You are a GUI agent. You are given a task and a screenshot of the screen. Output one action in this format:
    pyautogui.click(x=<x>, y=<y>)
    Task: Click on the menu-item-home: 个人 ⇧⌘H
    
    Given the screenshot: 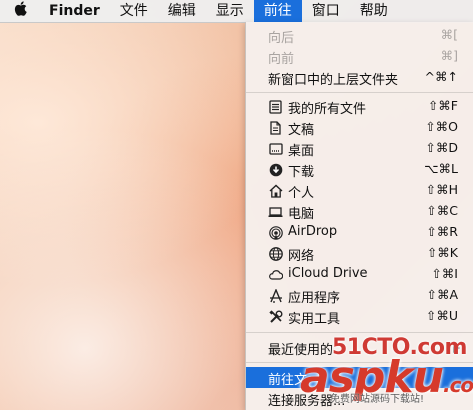 What is the action you would take?
    pyautogui.click(x=359, y=190)
    